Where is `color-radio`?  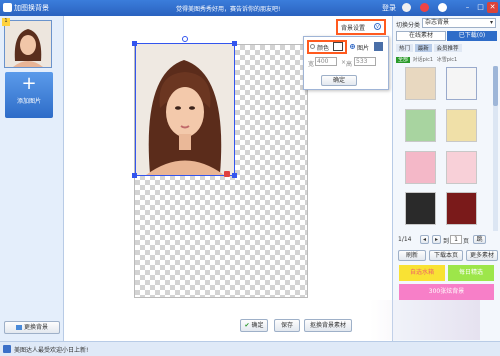 color-radio is located at coordinates (312, 46).